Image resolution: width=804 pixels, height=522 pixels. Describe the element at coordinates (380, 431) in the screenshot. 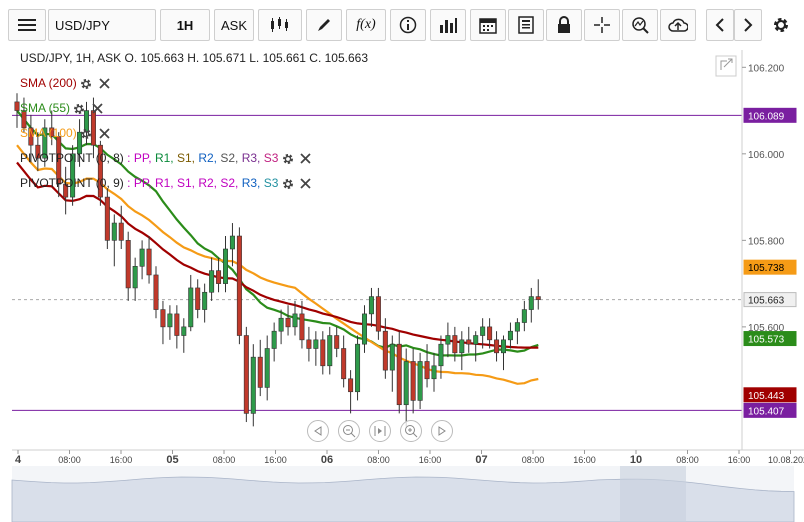

I see `reset-zoom-button` at that location.